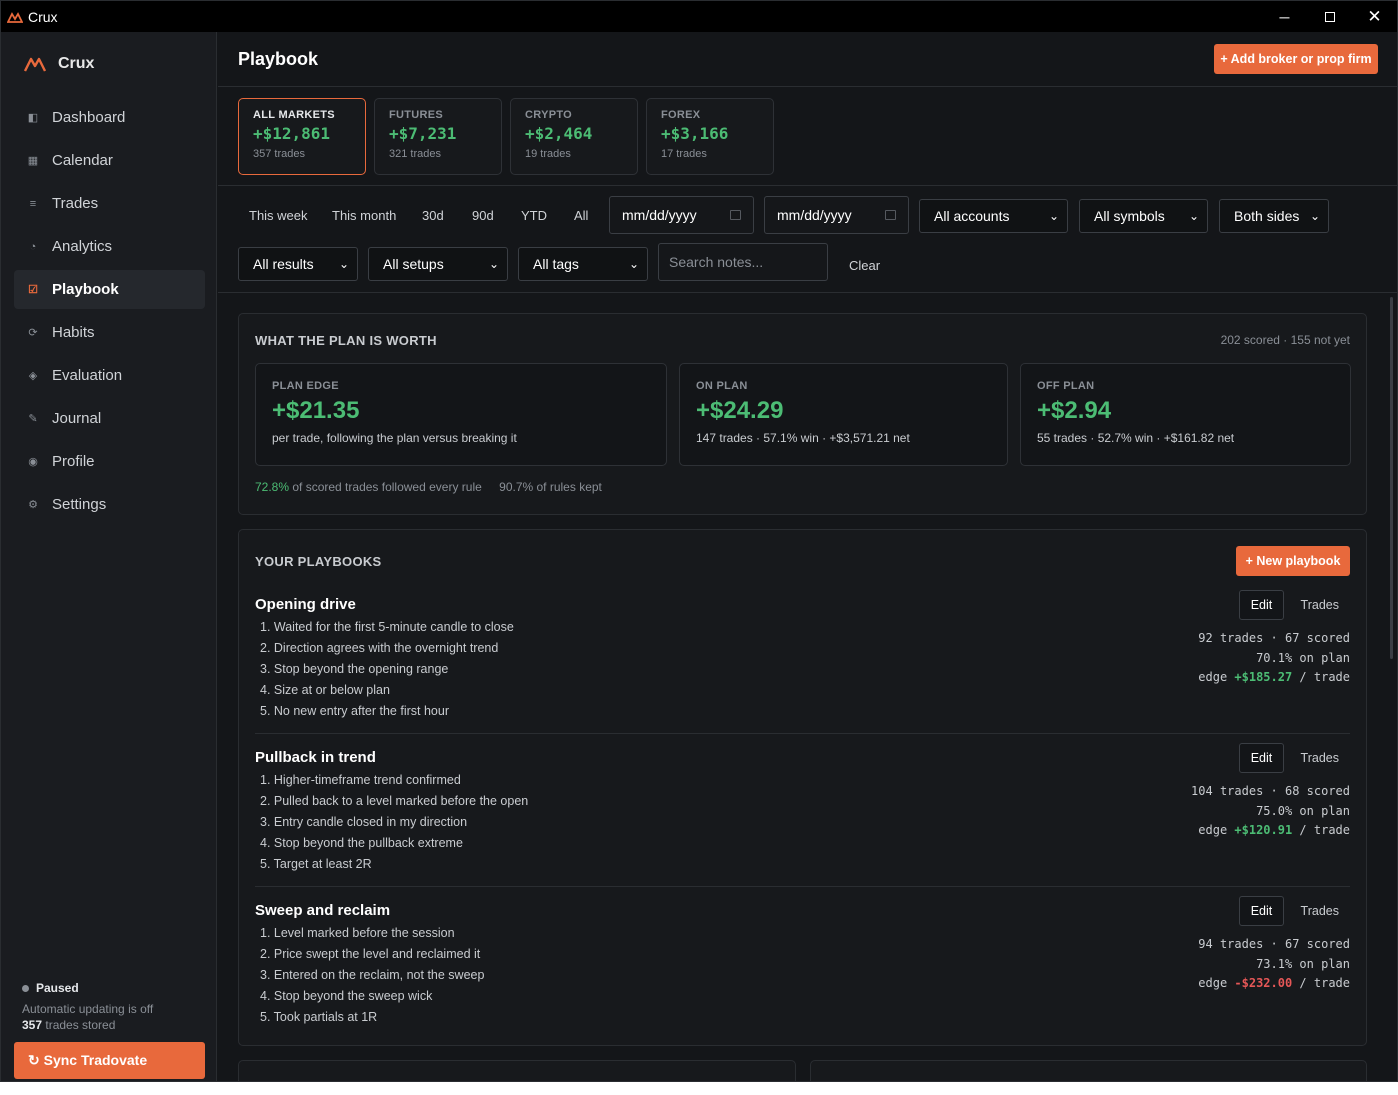  I want to click on card-desc: 147 trades · 57.1% win · +$3,571.21 net, so click(803, 438).